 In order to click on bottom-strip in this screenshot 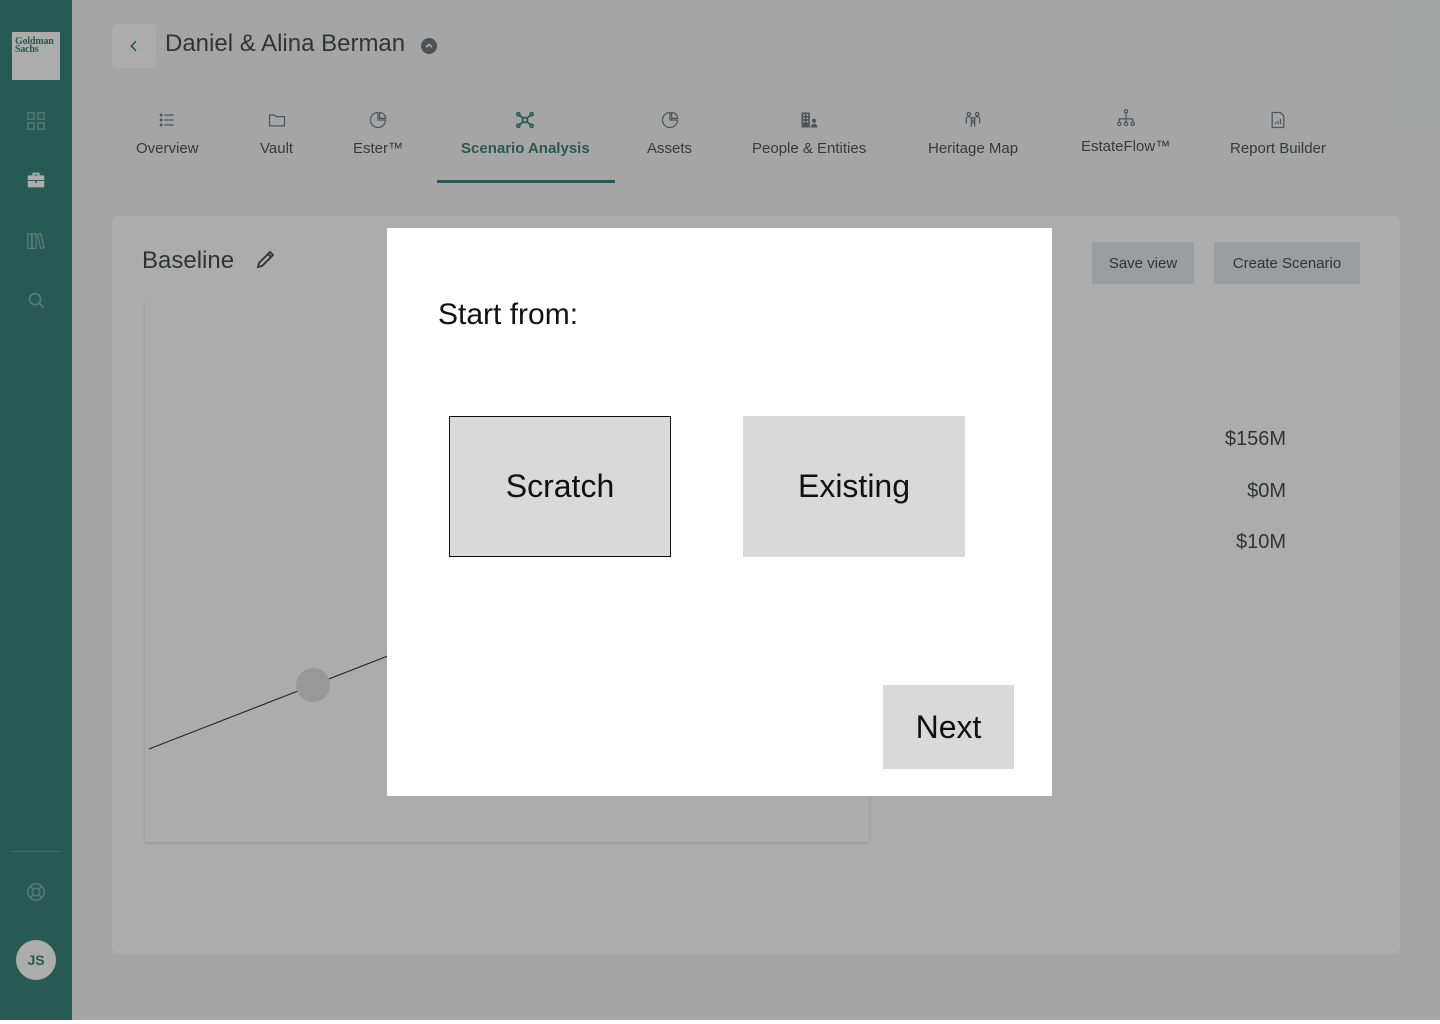, I will do `click(720, 1022)`.